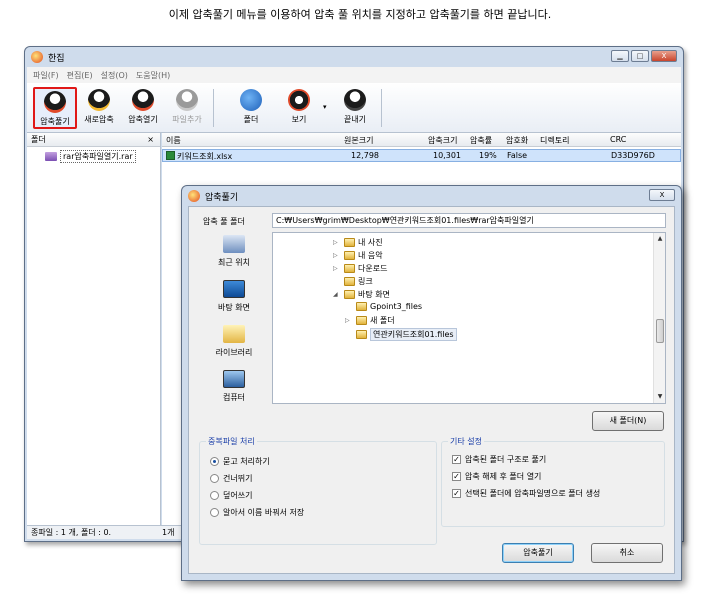  I want to click on compressed-size-cell: 10,301, so click(447, 155).